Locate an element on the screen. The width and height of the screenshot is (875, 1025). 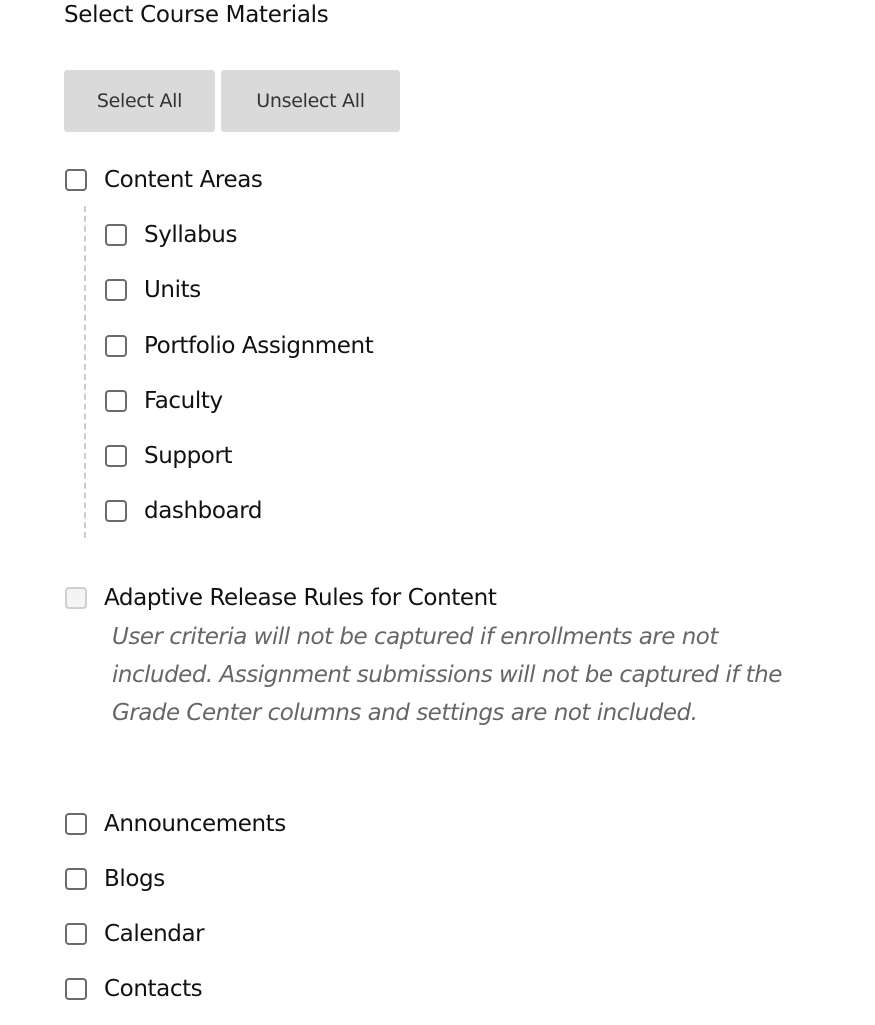
calendar-label: Calendar is located at coordinates (154, 934).